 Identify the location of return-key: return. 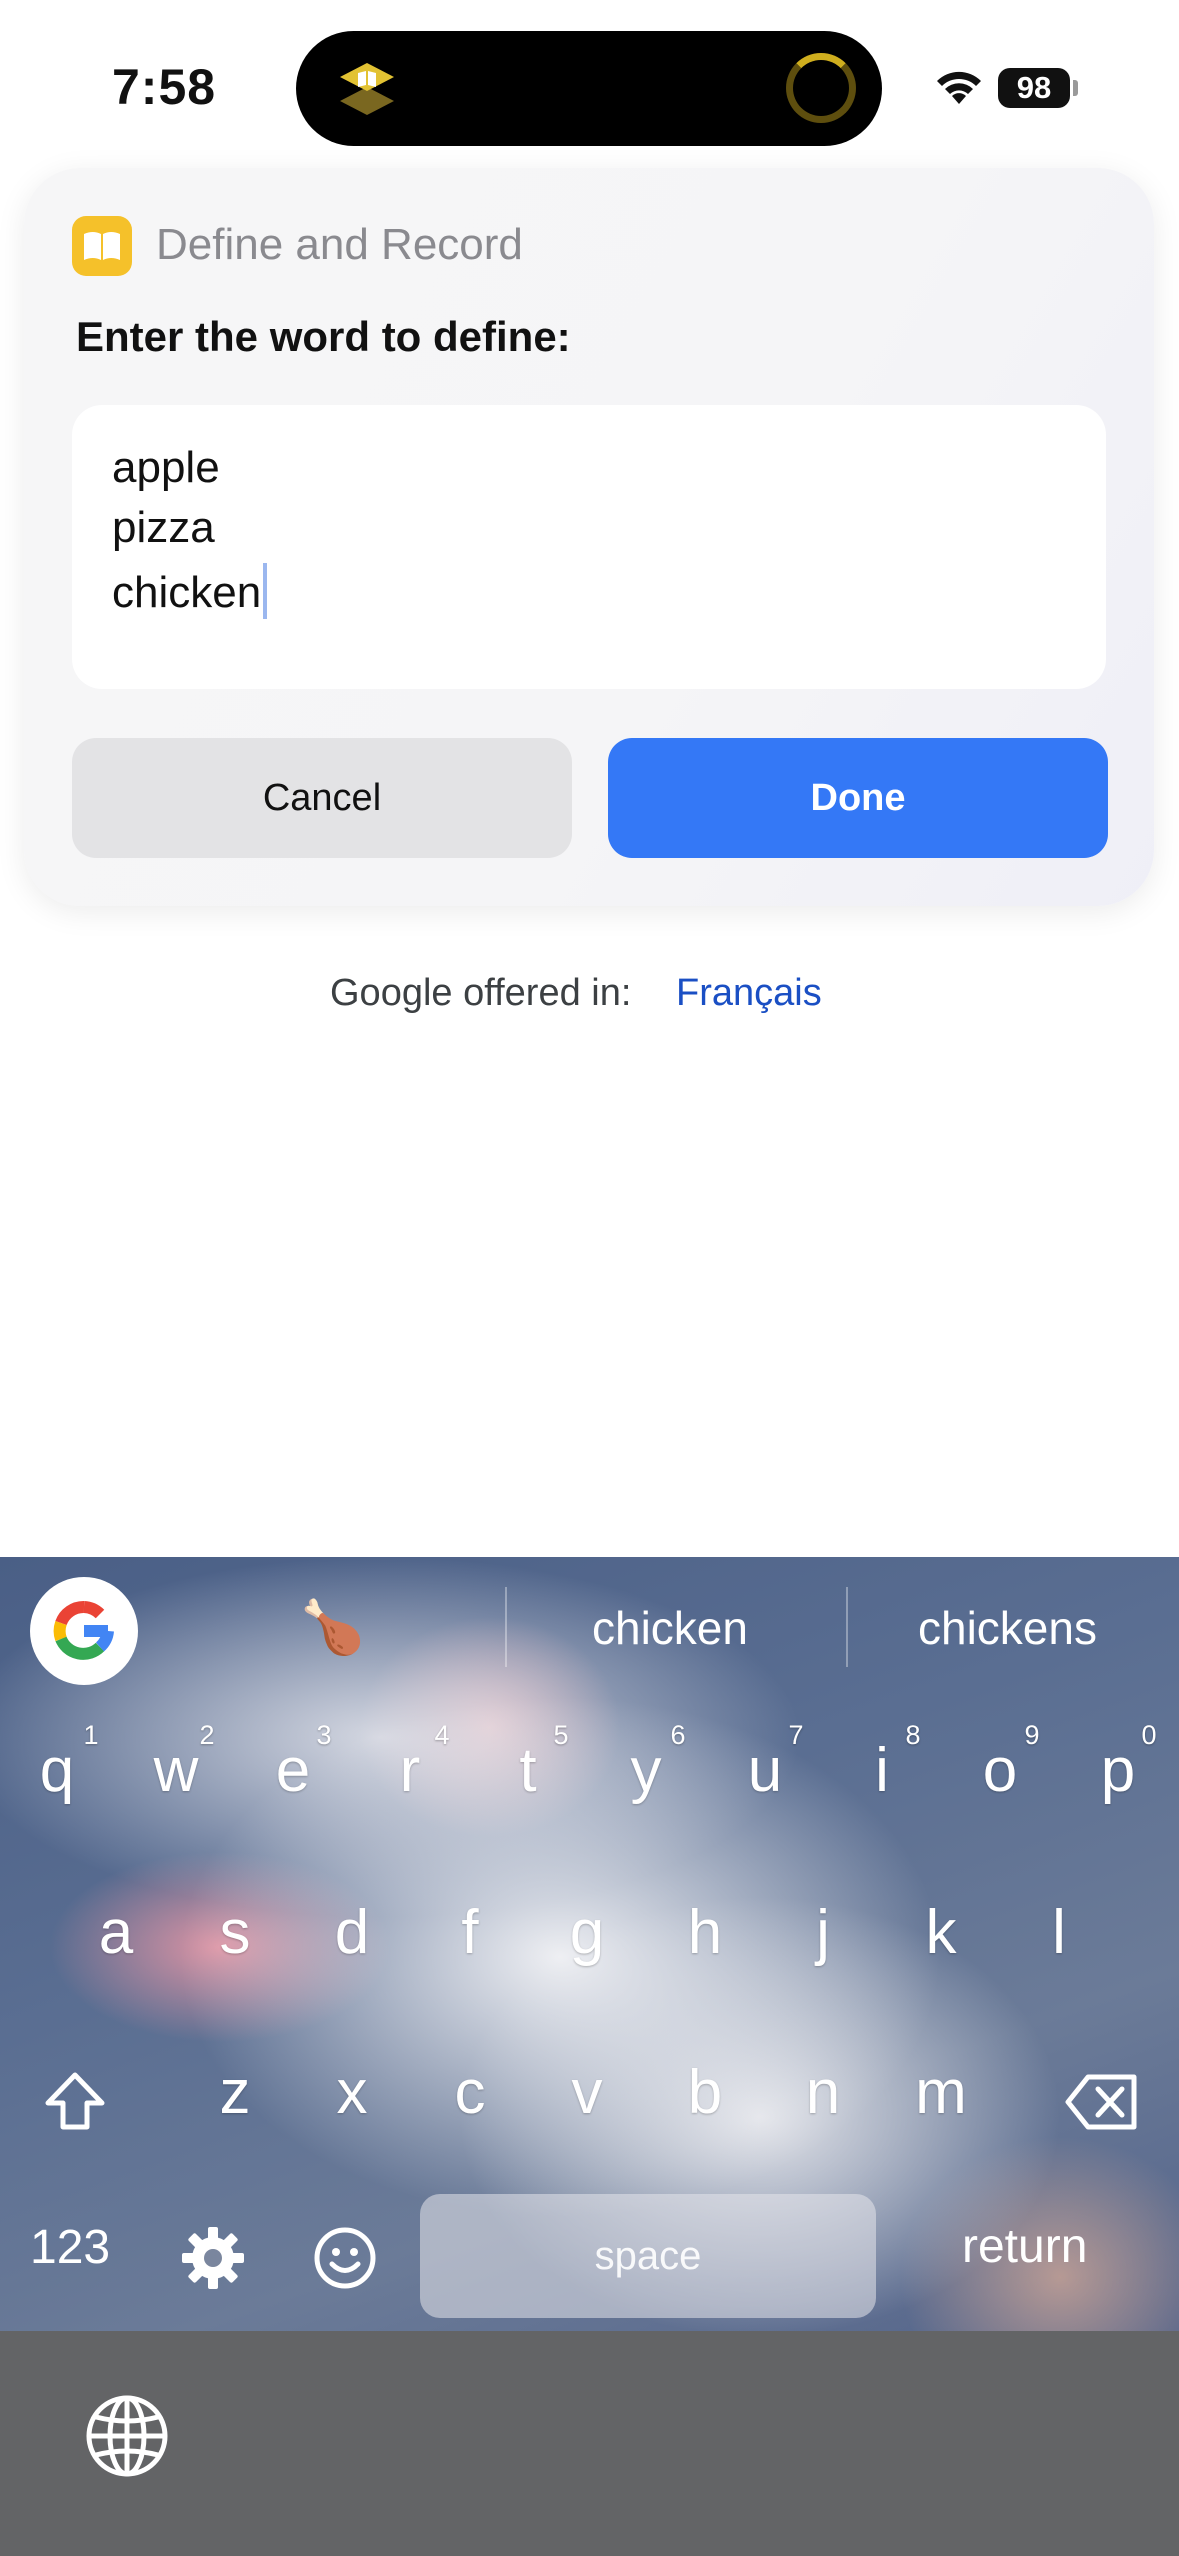
(1024, 2246).